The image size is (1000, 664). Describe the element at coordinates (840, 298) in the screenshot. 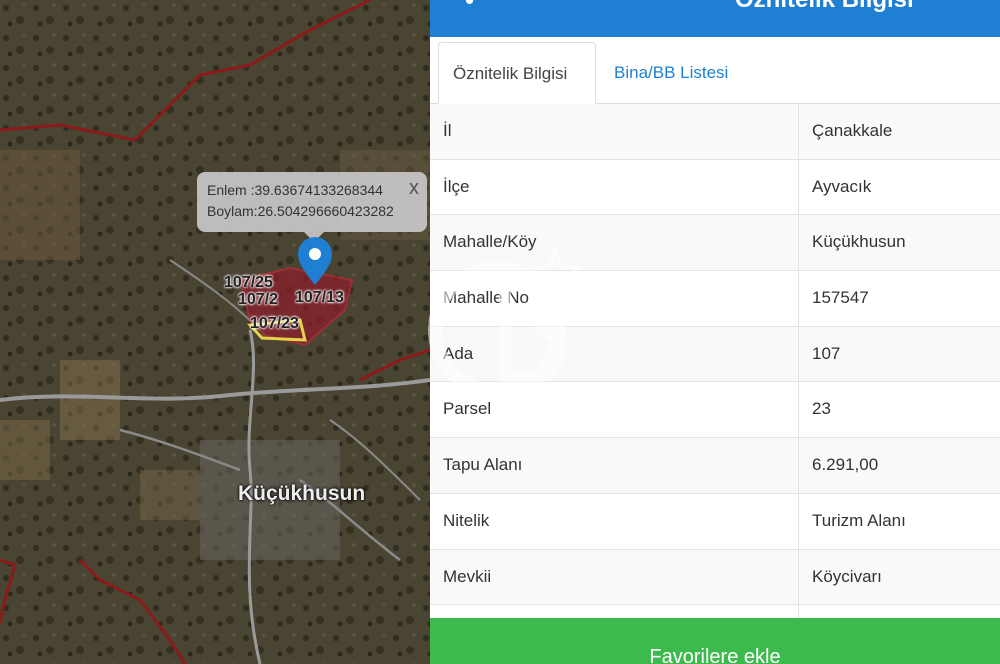

I see `row-value: 157547` at that location.